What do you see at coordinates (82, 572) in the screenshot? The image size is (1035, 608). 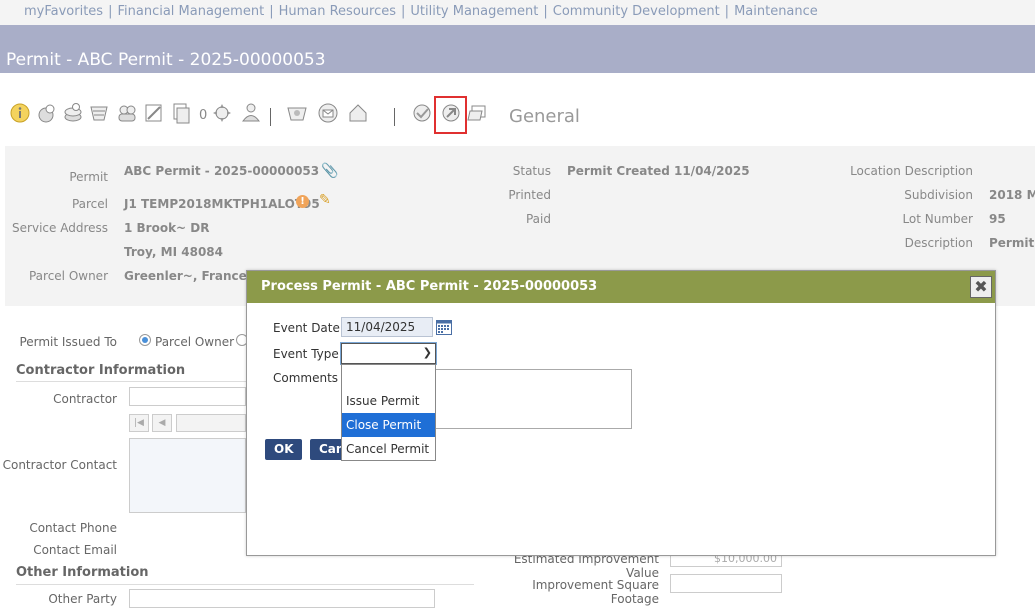 I see `other-info-heading: Other Information` at bounding box center [82, 572].